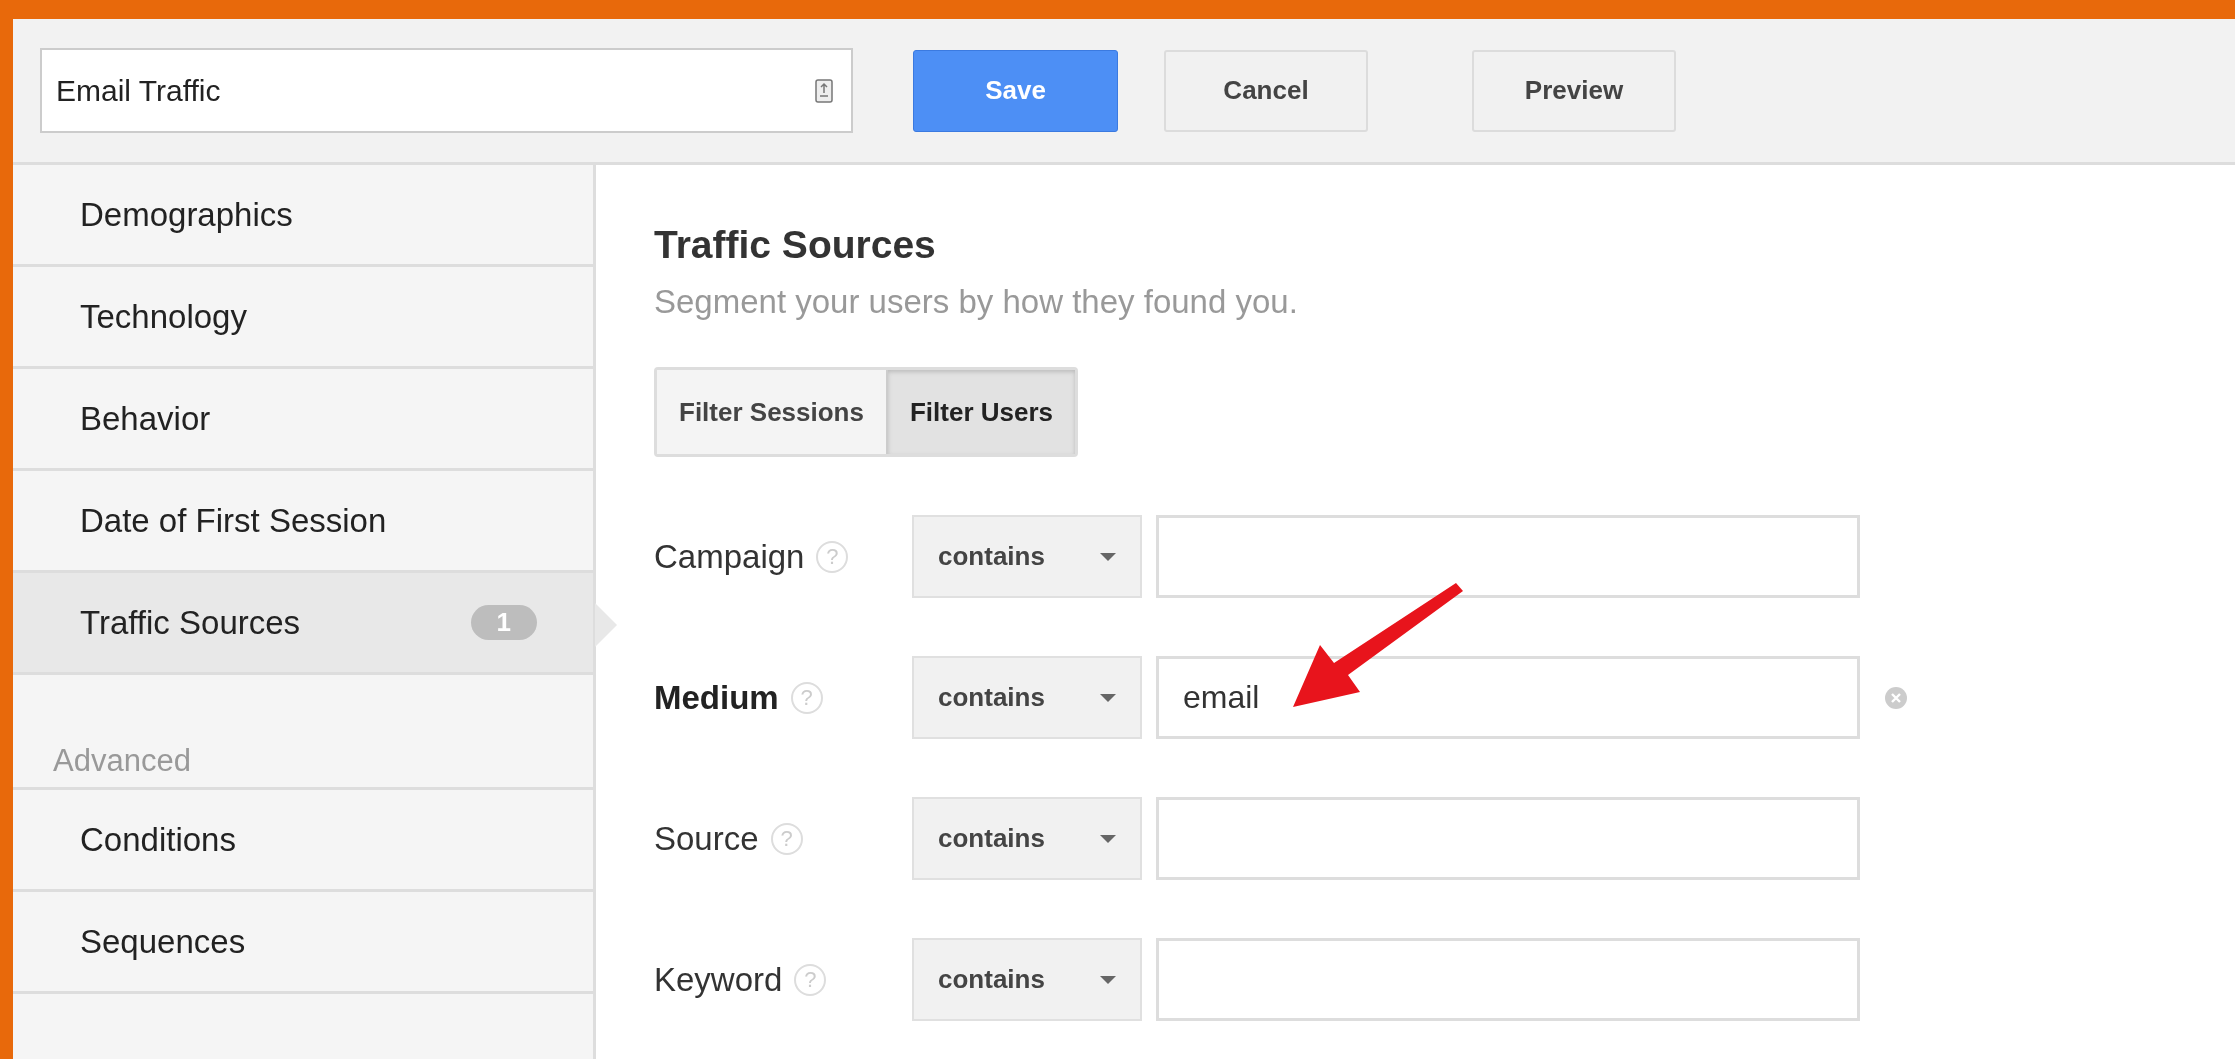 Image resolution: width=2235 pixels, height=1059 pixels. I want to click on document-icon, so click(824, 90).